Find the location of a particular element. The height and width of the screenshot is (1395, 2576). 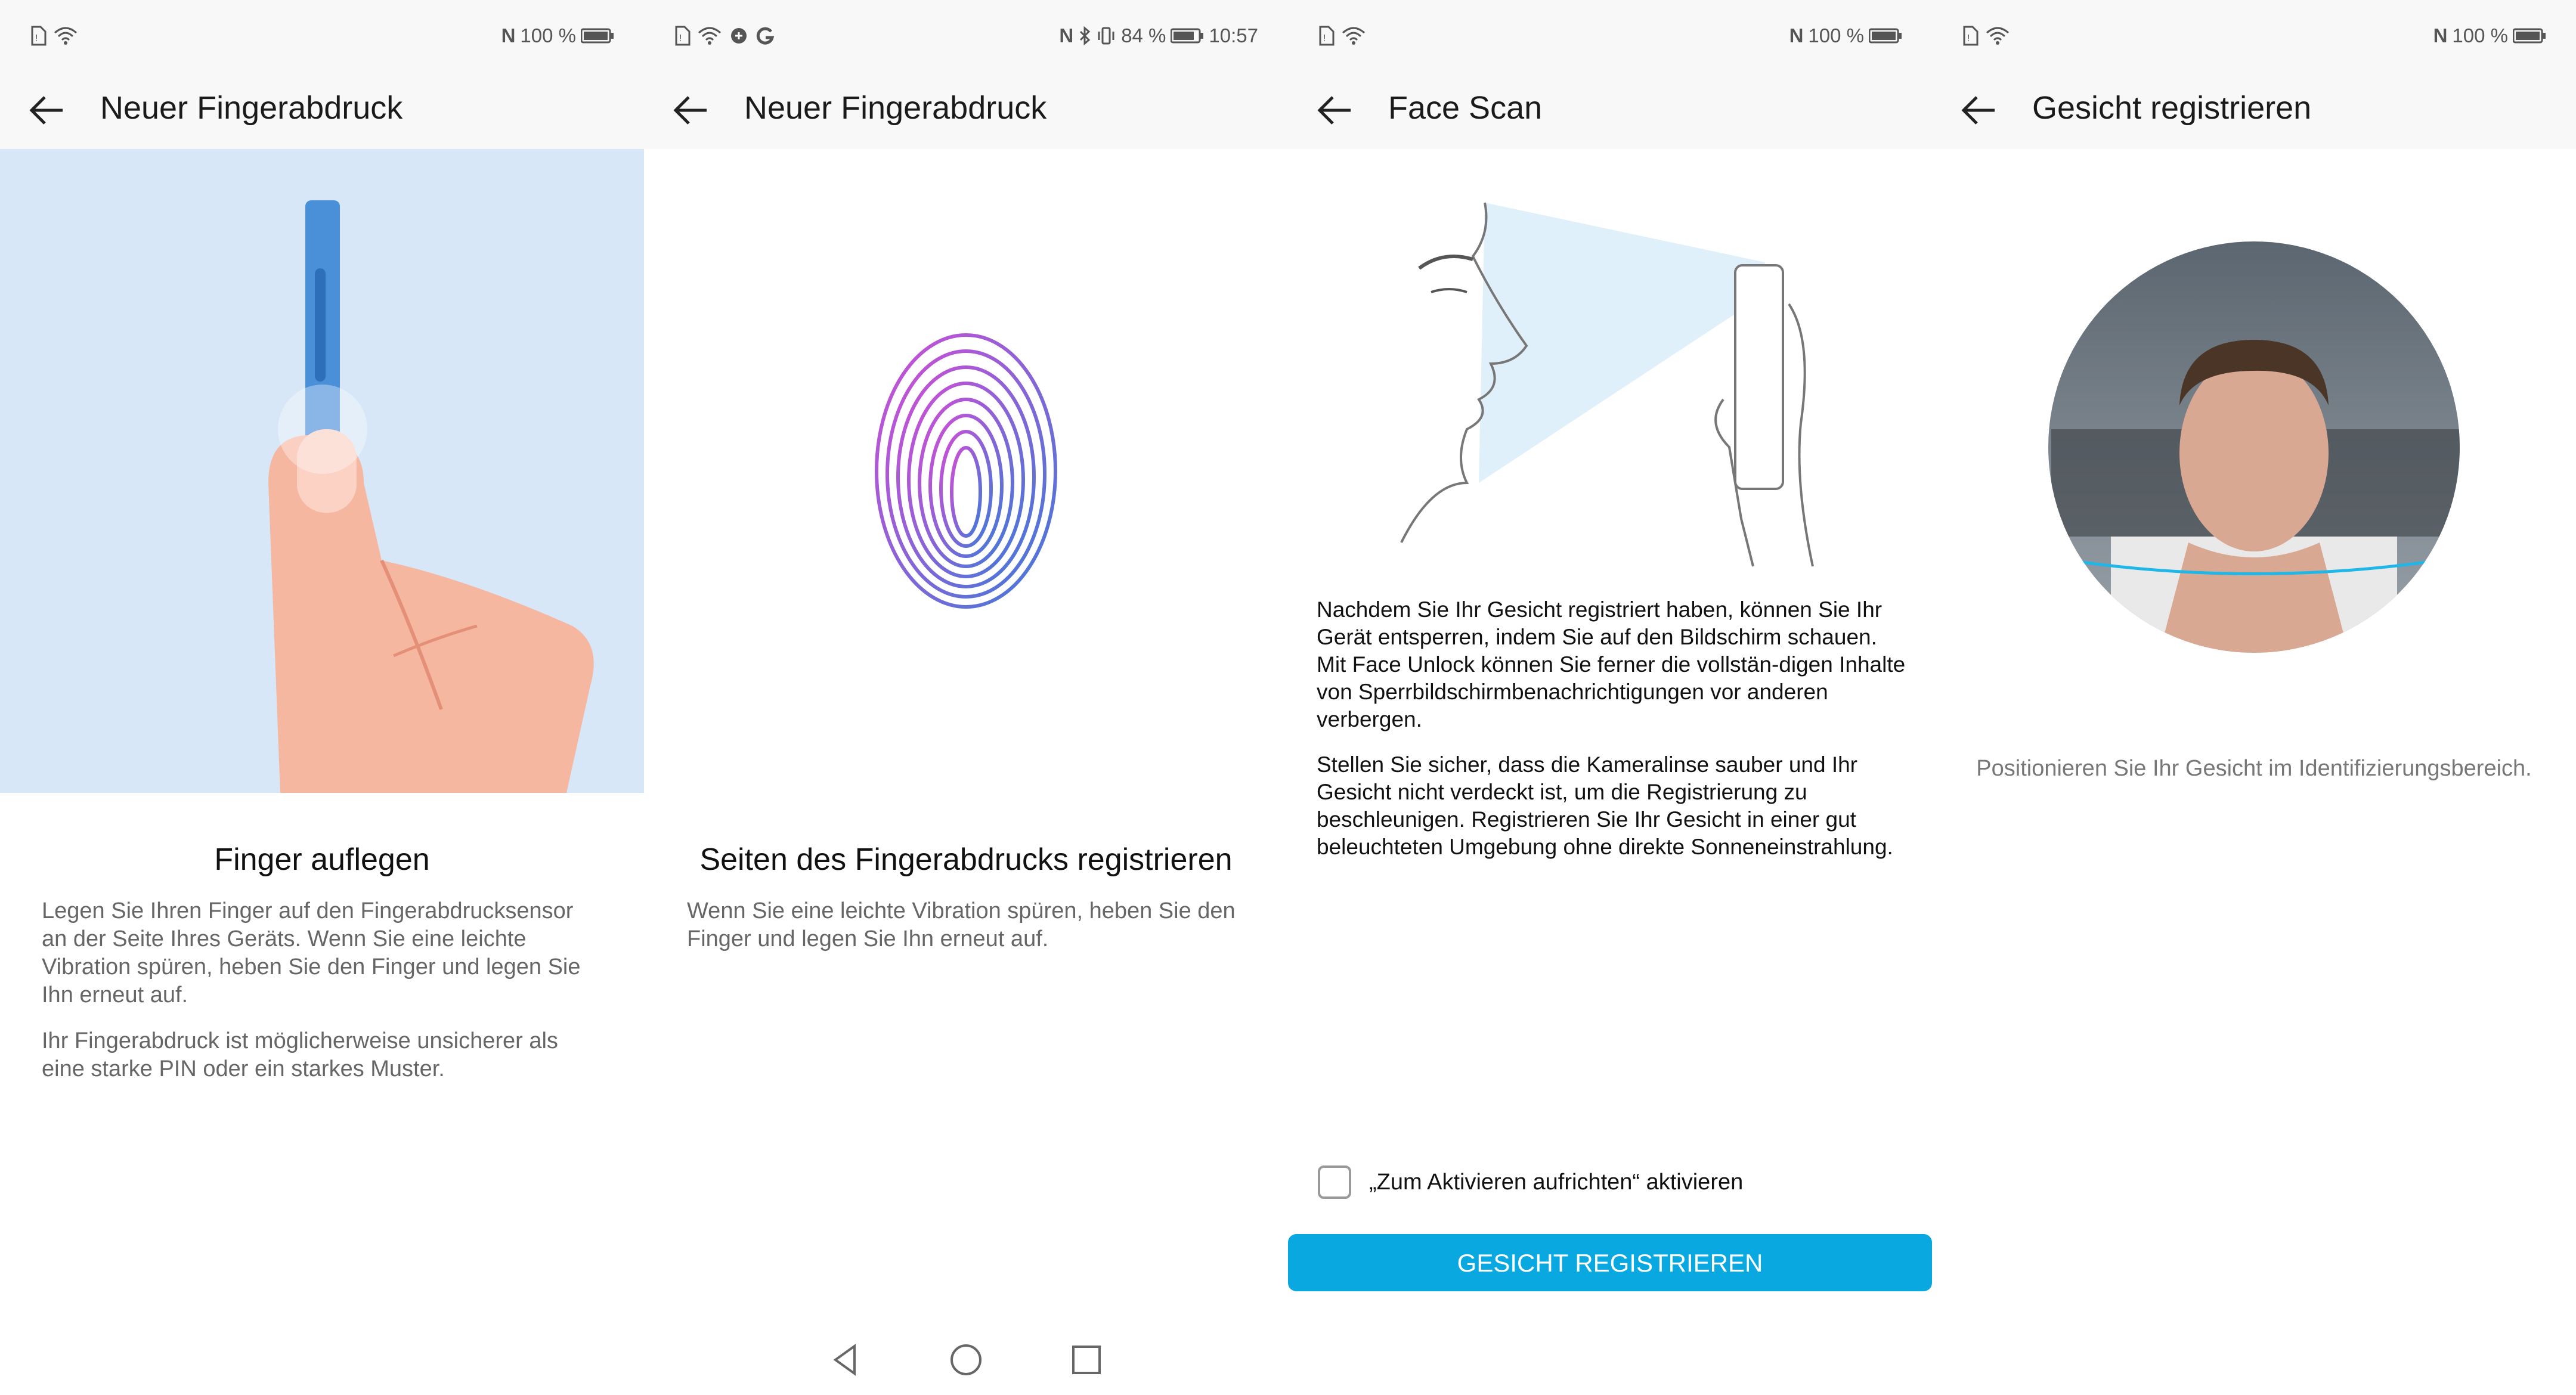

system-navigation-bar is located at coordinates (966, 1359).